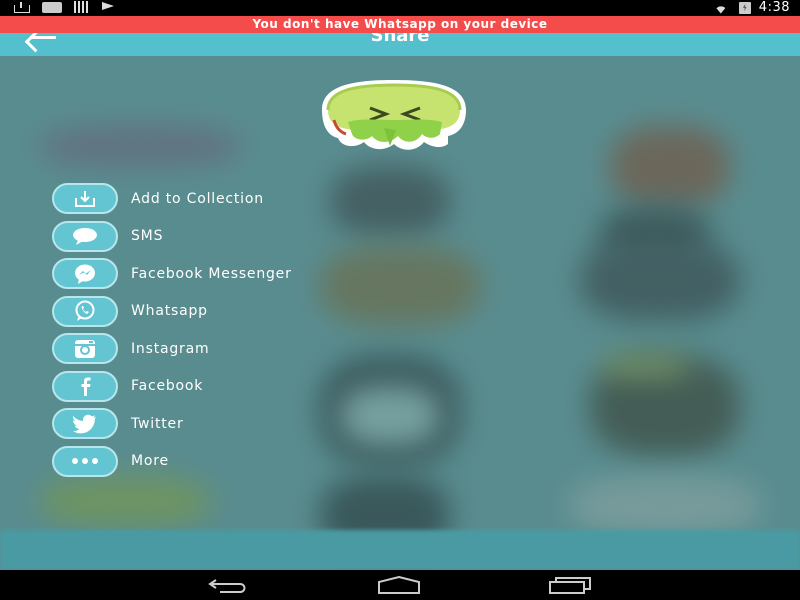 This screenshot has width=800, height=600. Describe the element at coordinates (721, 8) in the screenshot. I see `wifi-icon` at that location.